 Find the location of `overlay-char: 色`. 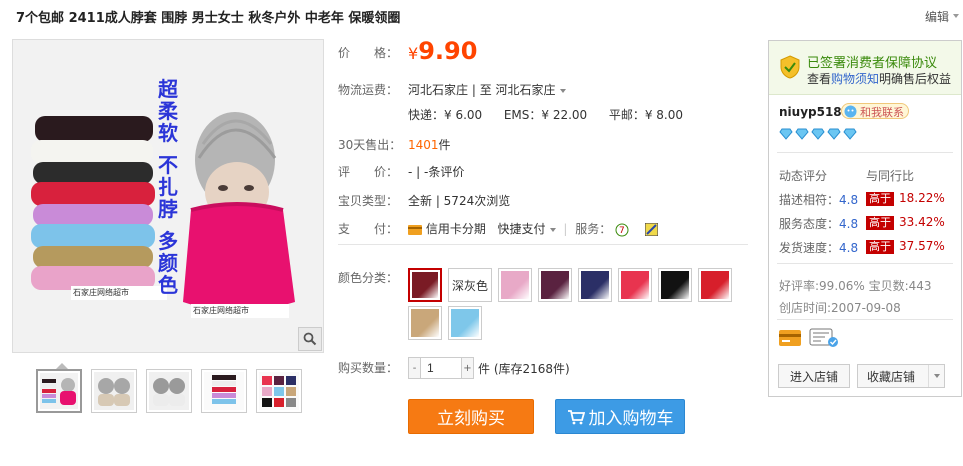

overlay-char: 色 is located at coordinates (168, 285).